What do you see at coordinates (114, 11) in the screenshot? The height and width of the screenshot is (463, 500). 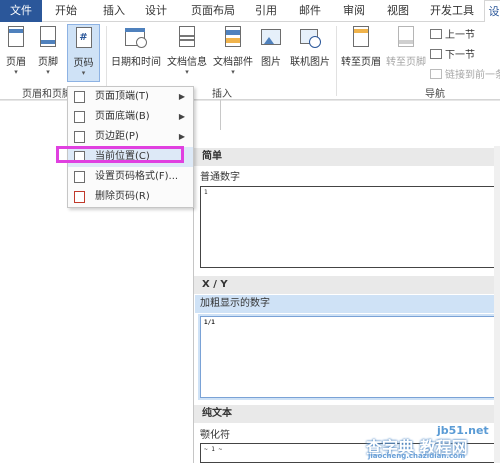 I see `tab-insert: 插入` at bounding box center [114, 11].